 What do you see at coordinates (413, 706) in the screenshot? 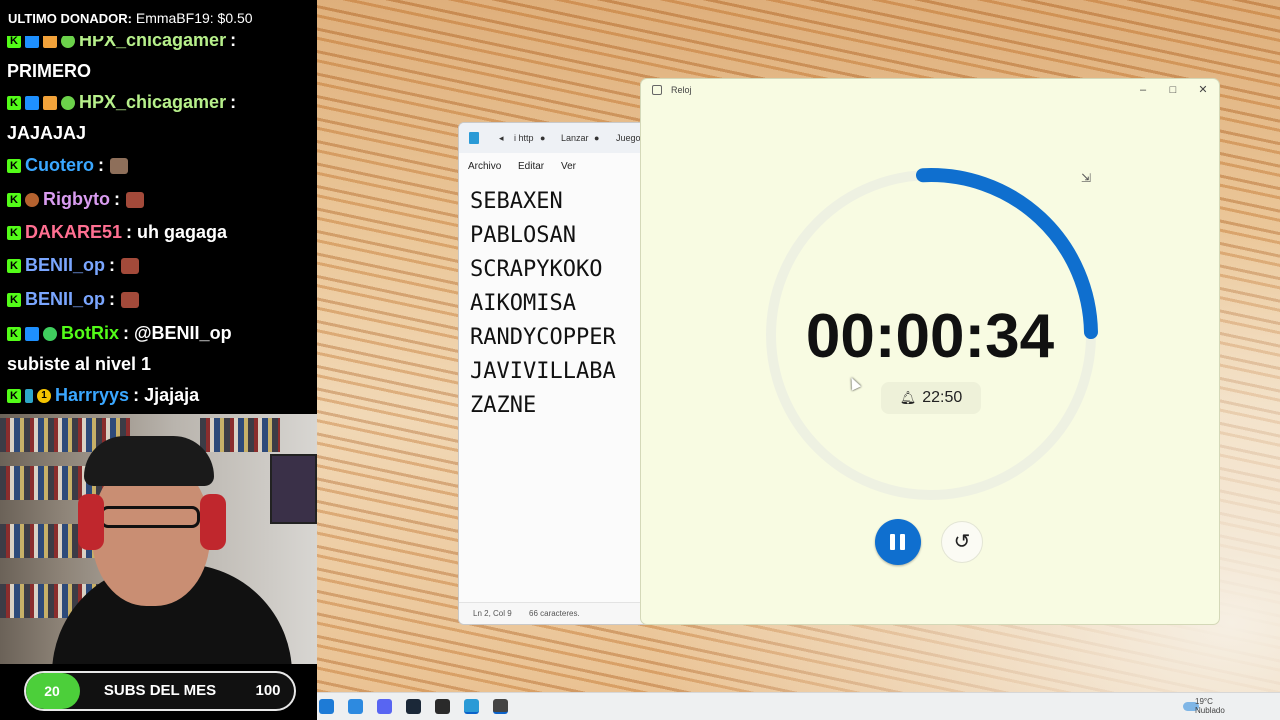
I see `steam-icon` at bounding box center [413, 706].